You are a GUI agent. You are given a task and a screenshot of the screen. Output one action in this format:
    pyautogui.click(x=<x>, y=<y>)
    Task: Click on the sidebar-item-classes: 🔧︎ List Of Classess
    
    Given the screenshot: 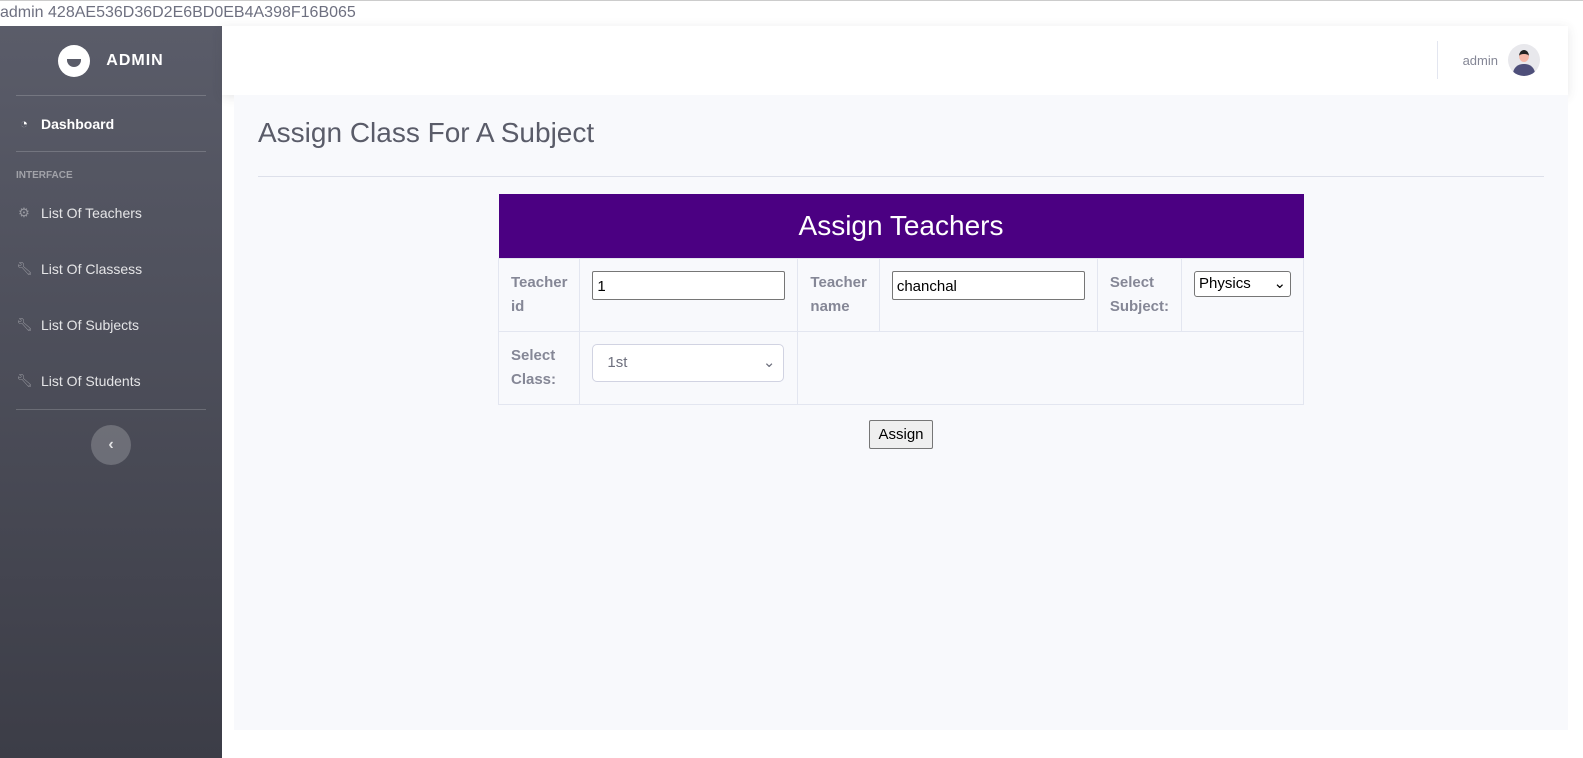 What is the action you would take?
    pyautogui.click(x=111, y=269)
    